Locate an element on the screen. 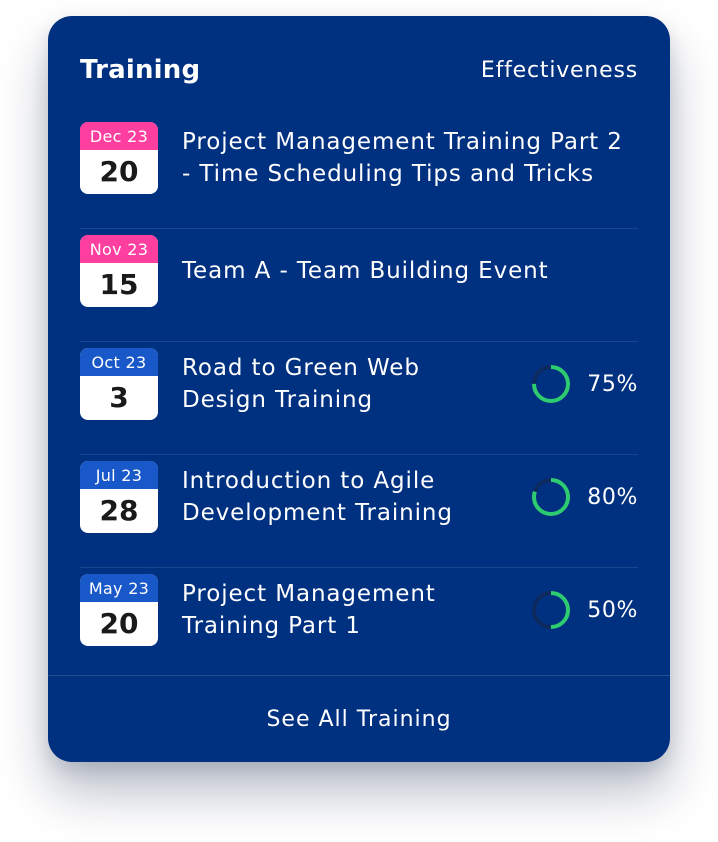  effectiveness-percent: 80% is located at coordinates (612, 497).